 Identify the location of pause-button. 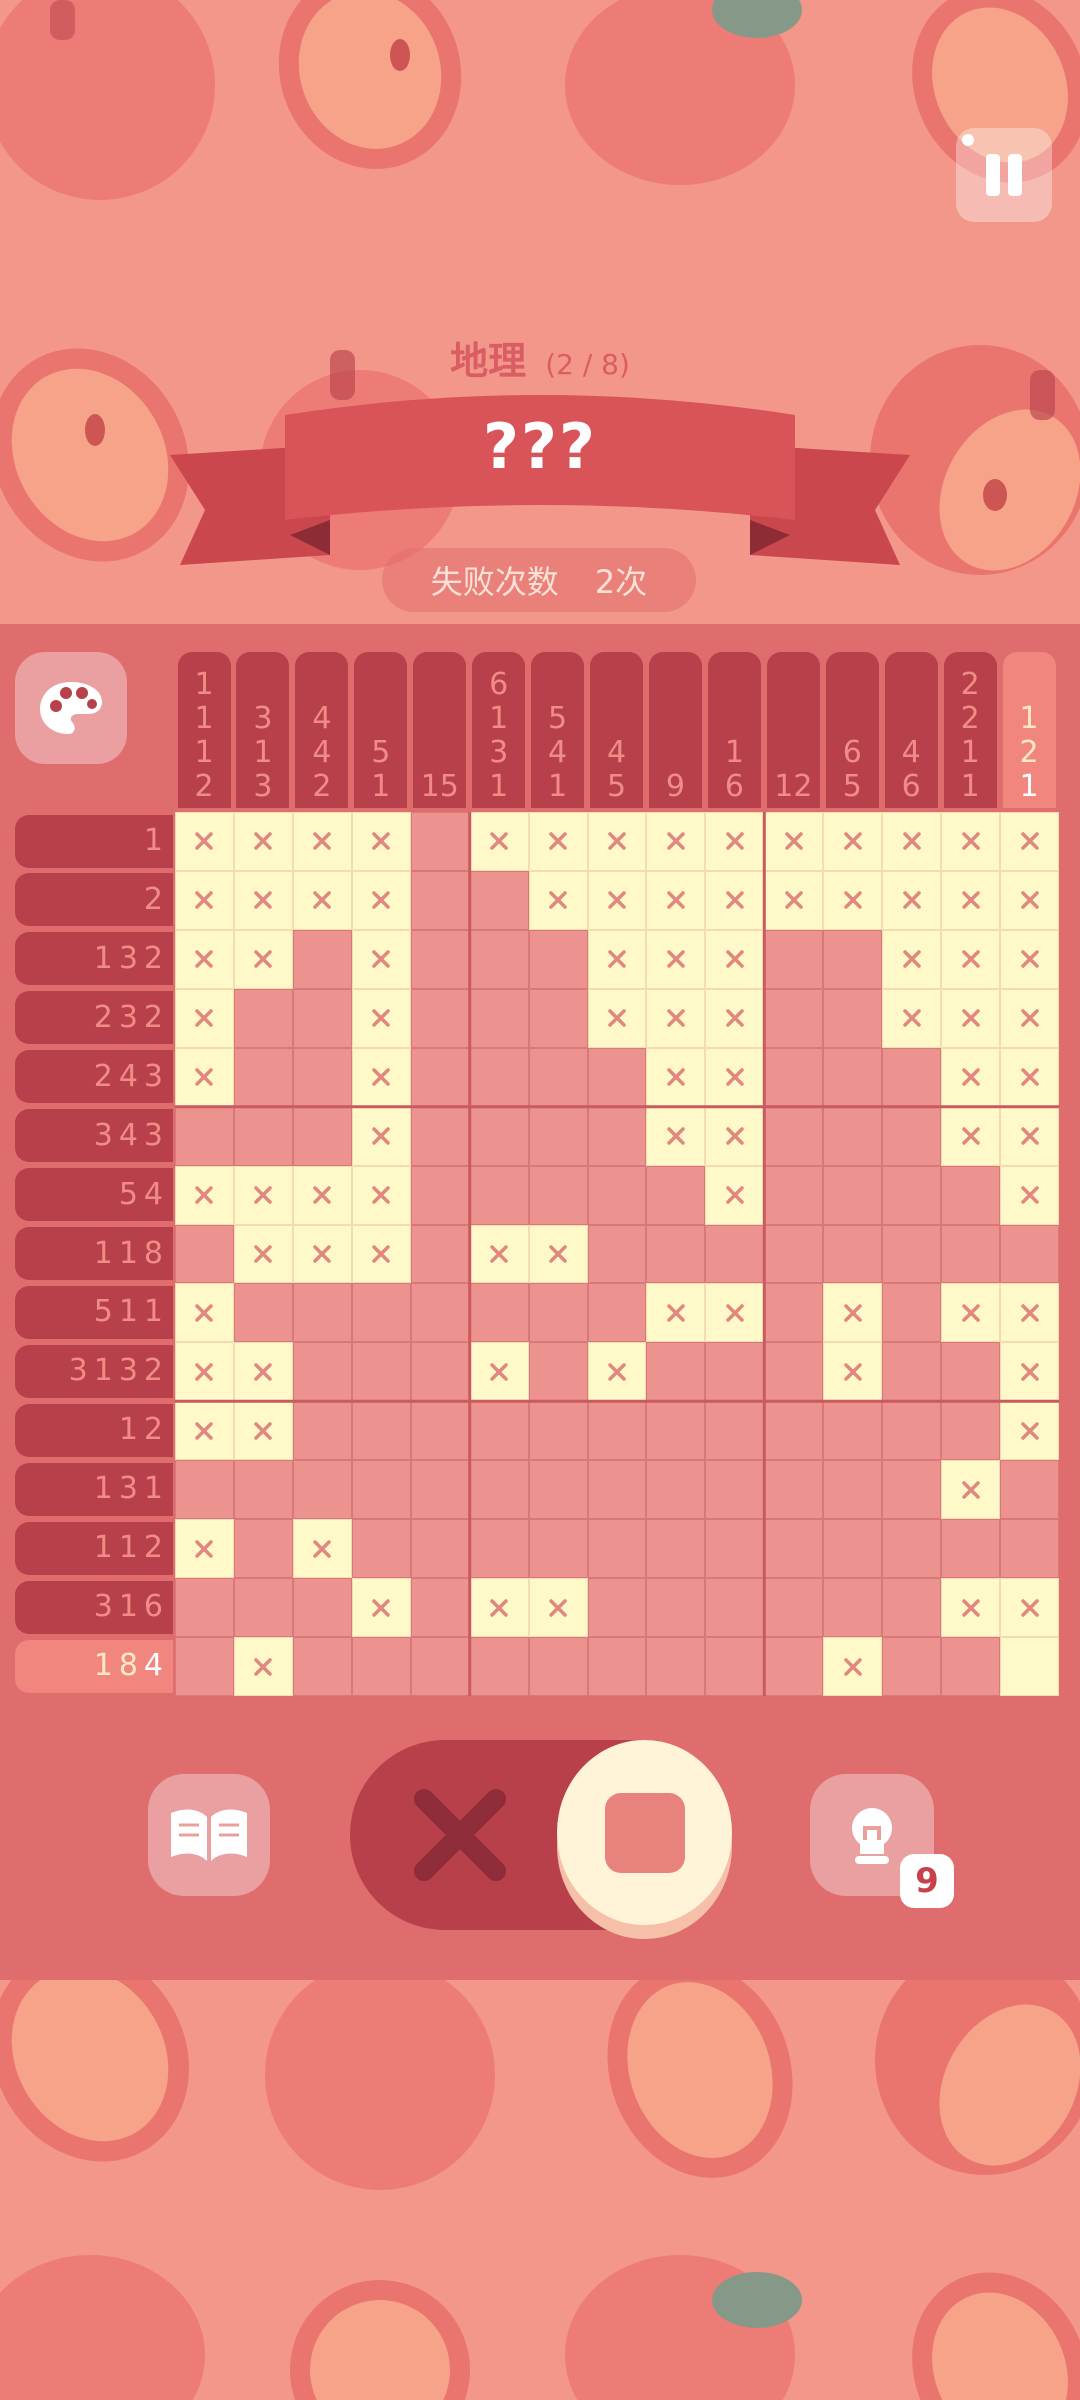
(1004, 175).